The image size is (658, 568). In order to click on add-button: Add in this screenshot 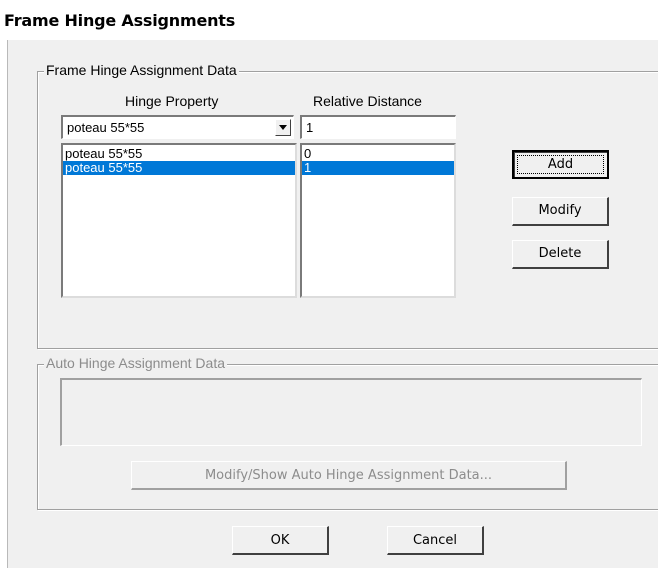, I will do `click(560, 164)`.